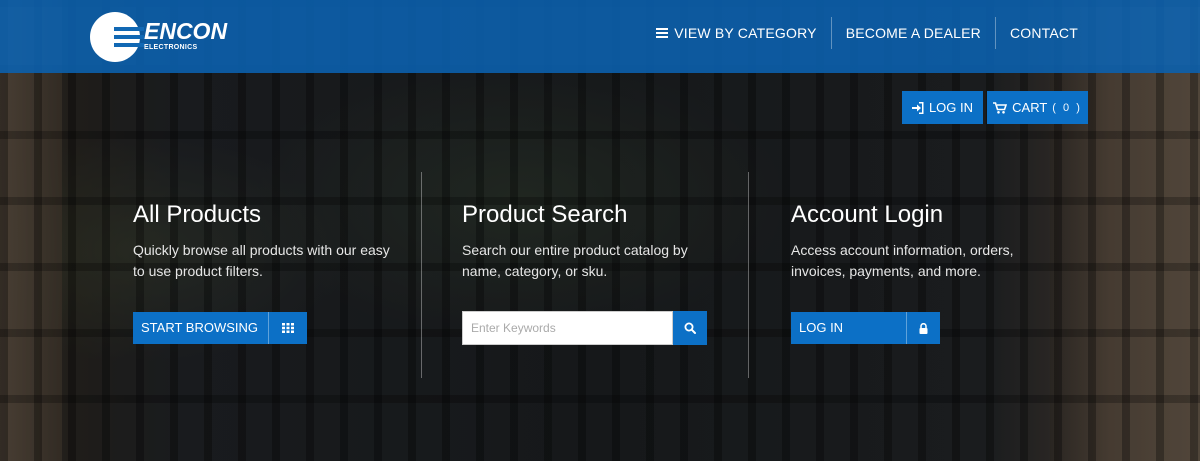  What do you see at coordinates (951, 107) in the screenshot?
I see `login-label: LOG IN` at bounding box center [951, 107].